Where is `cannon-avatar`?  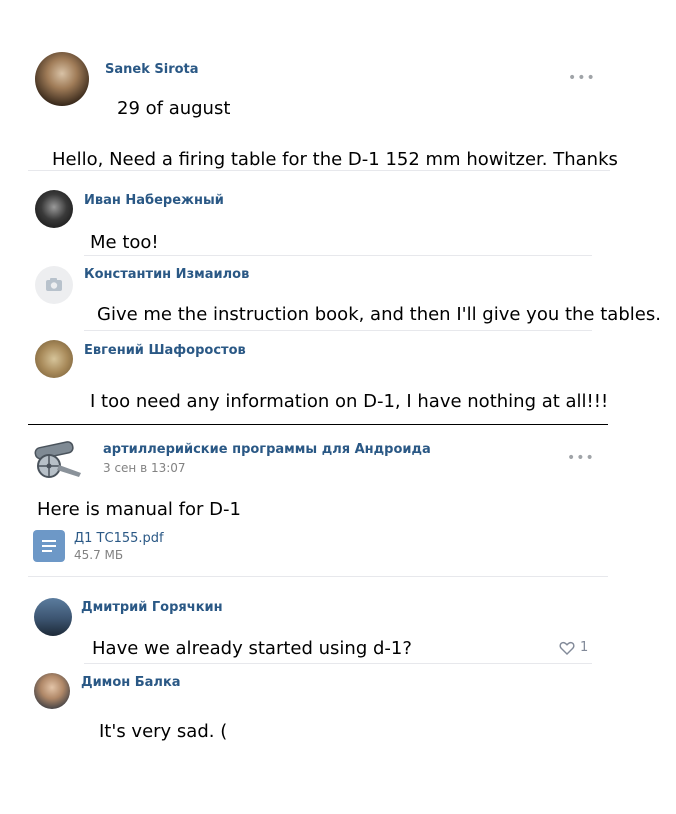
cannon-avatar is located at coordinates (59, 458).